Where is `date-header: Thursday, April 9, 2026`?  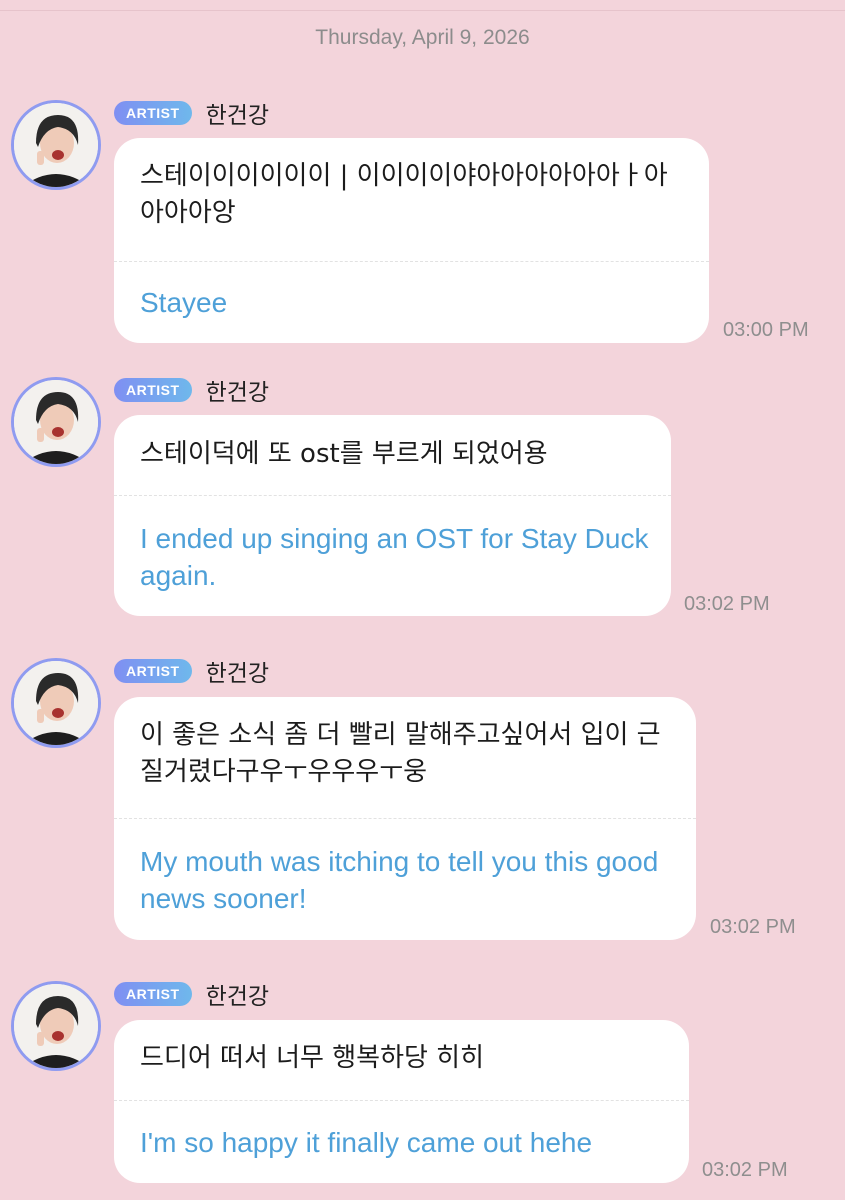
date-header: Thursday, April 9, 2026 is located at coordinates (422, 37).